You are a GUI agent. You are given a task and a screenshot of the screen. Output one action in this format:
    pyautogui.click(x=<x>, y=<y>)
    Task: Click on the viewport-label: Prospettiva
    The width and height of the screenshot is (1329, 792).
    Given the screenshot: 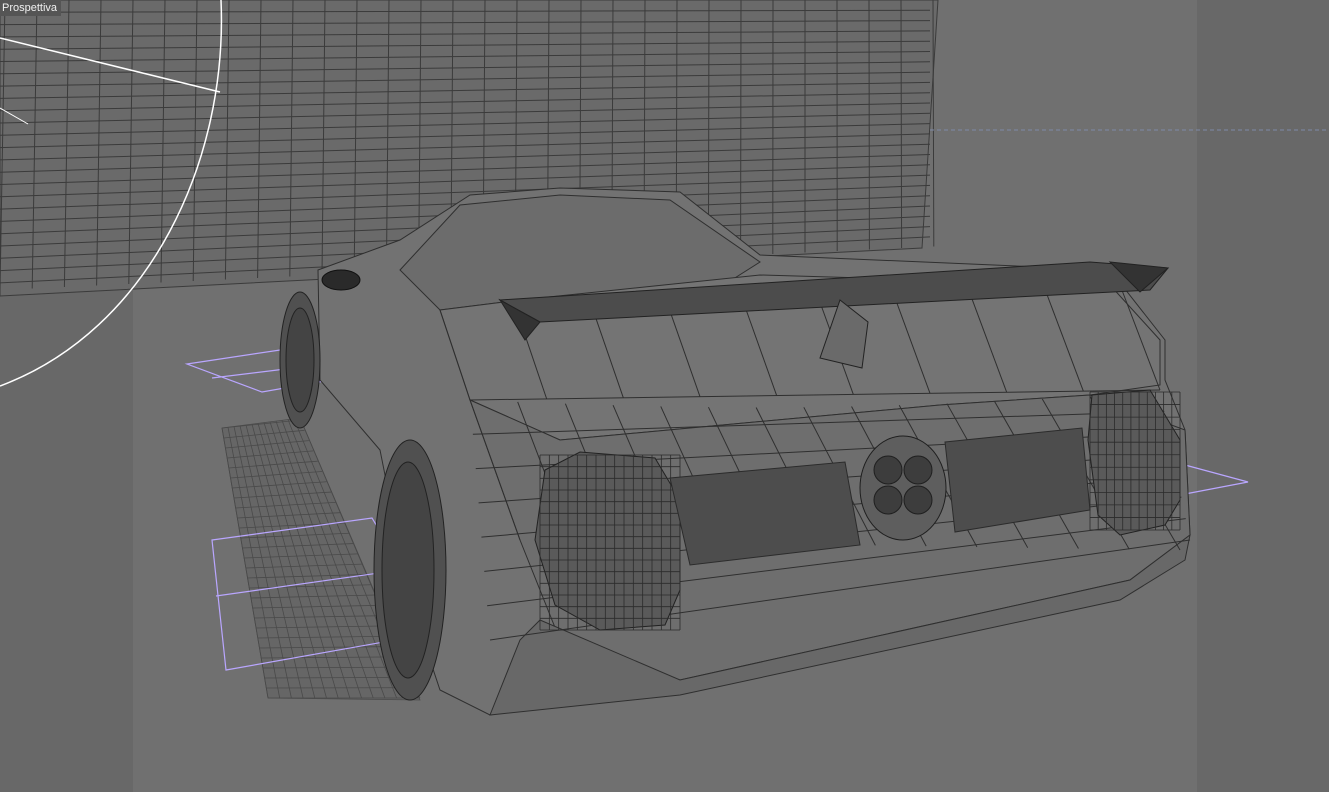 What is the action you would take?
    pyautogui.click(x=31, y=8)
    